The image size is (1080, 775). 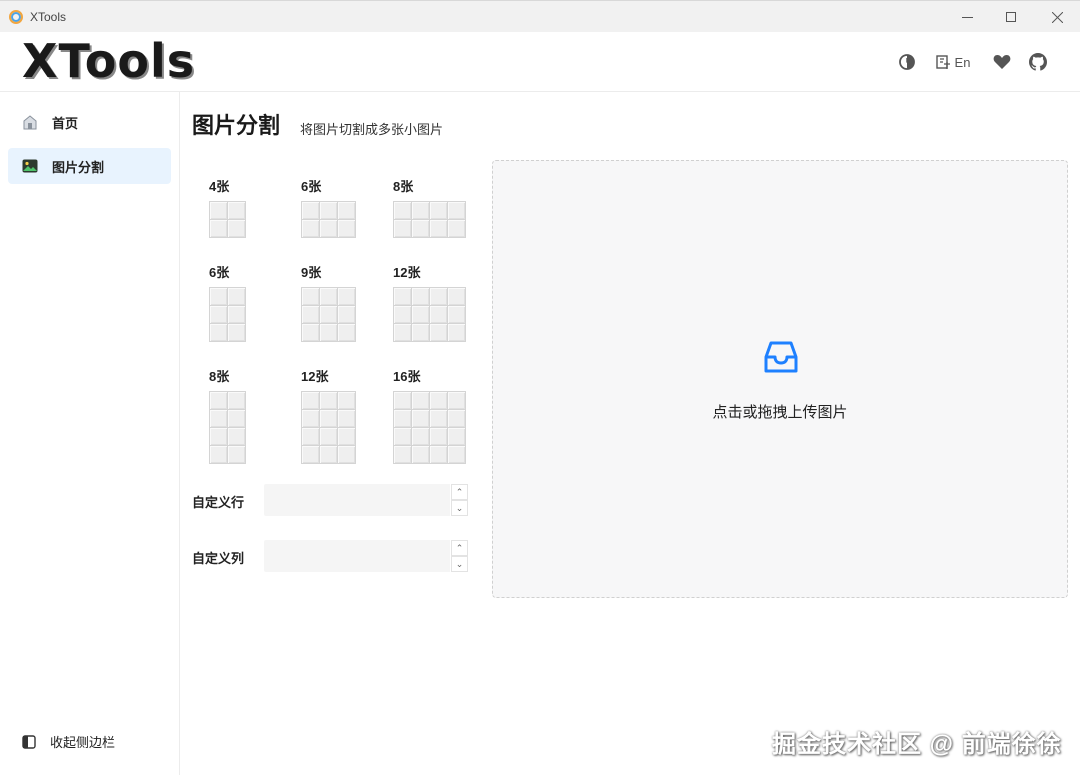 I want to click on custom-rows-label: 自定义行, so click(x=218, y=502).